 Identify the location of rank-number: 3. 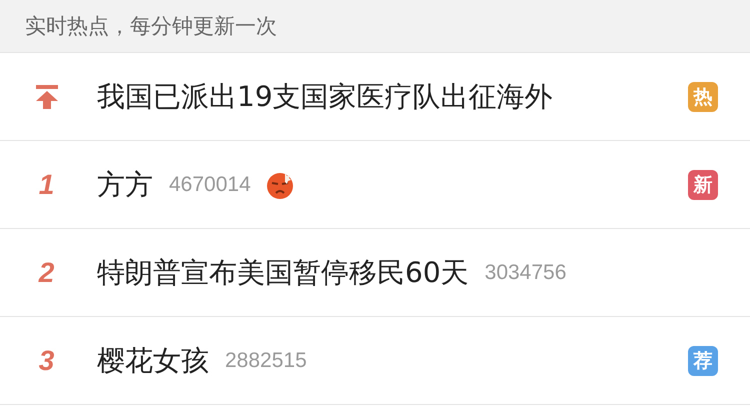
(46, 360).